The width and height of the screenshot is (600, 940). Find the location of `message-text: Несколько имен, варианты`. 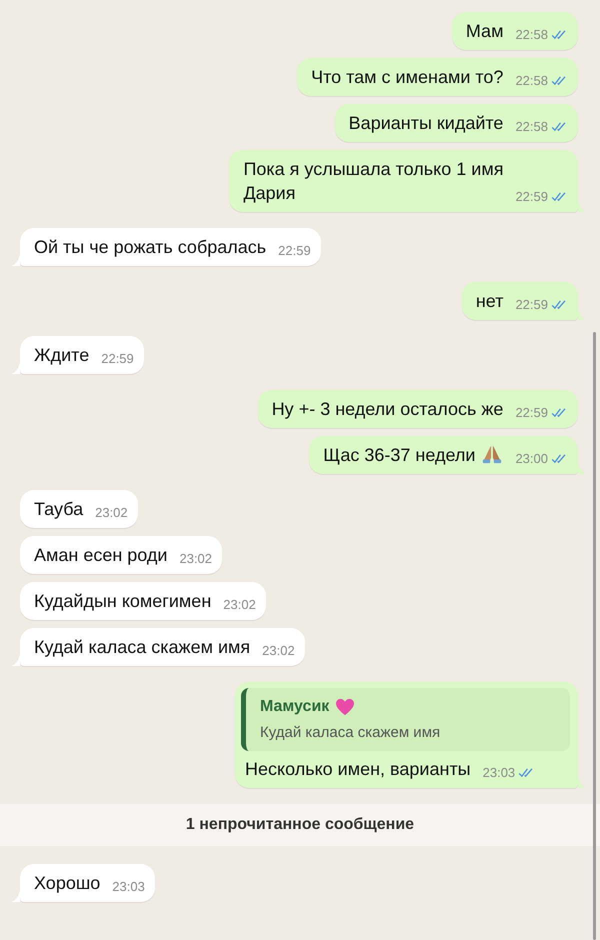

message-text: Несколько имен, варианты is located at coordinates (358, 769).